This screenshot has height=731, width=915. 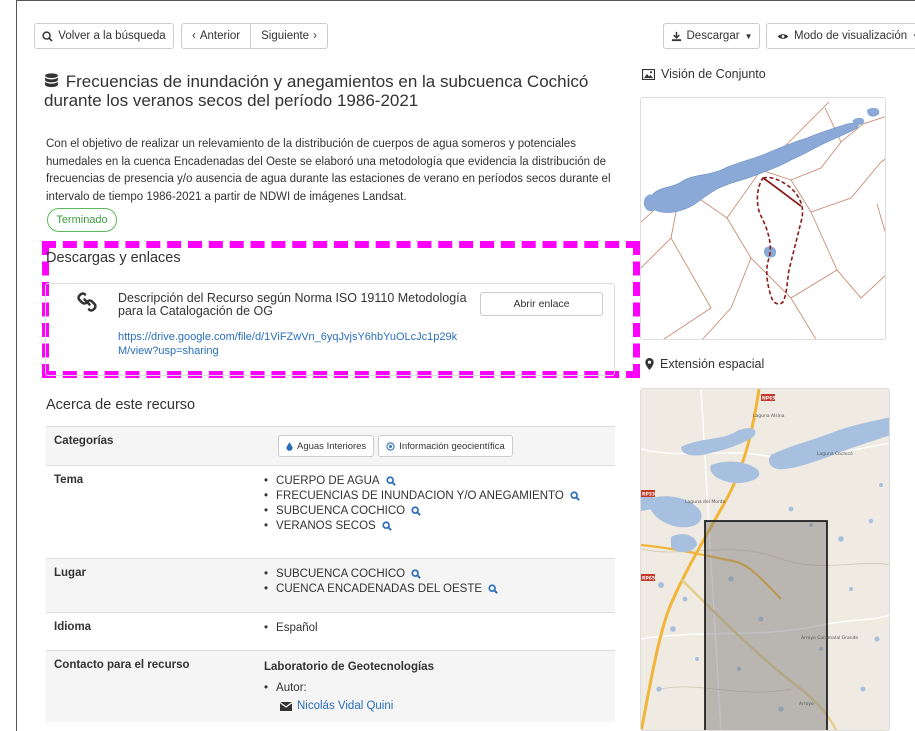 I want to click on category-button-geoscience: Información geocientífica, so click(x=445, y=446).